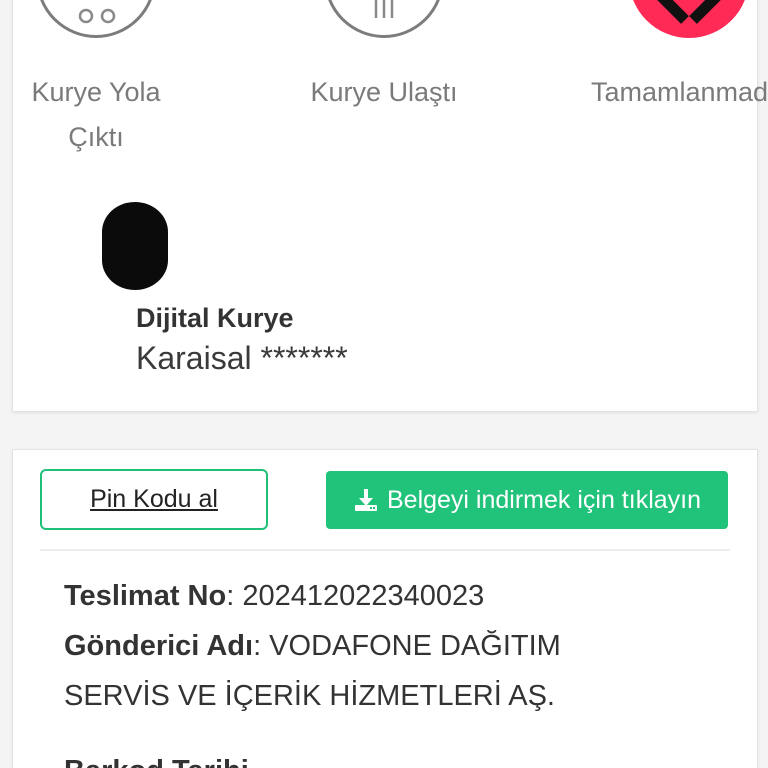  Describe the element at coordinates (96, 114) in the screenshot. I see `step-label: Kurye Yola Çıktı` at that location.